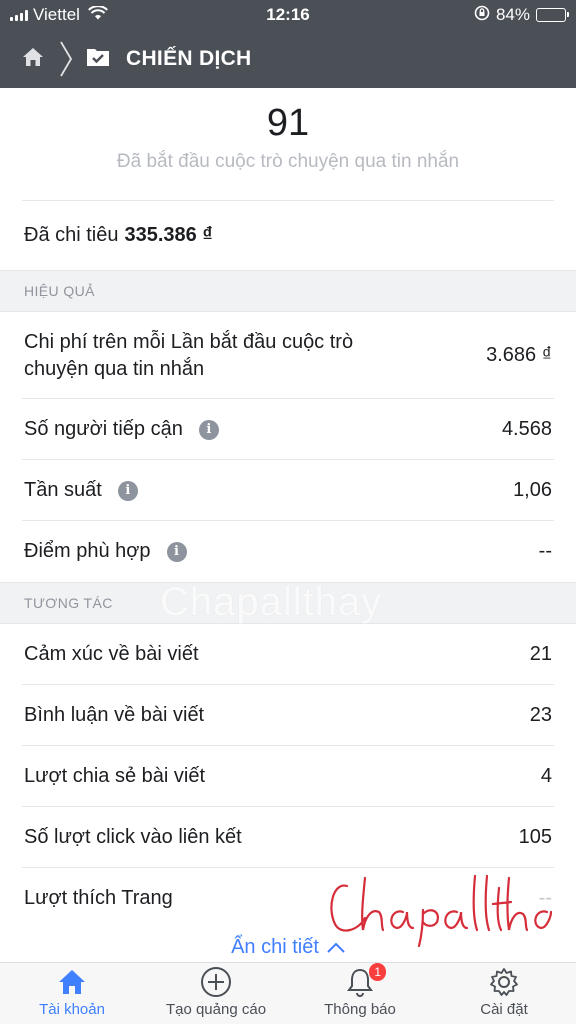 The width and height of the screenshot is (576, 1024). What do you see at coordinates (288, 654) in the screenshot?
I see `metric-row-post-reactions: Cảm xúc về bài viết 21` at bounding box center [288, 654].